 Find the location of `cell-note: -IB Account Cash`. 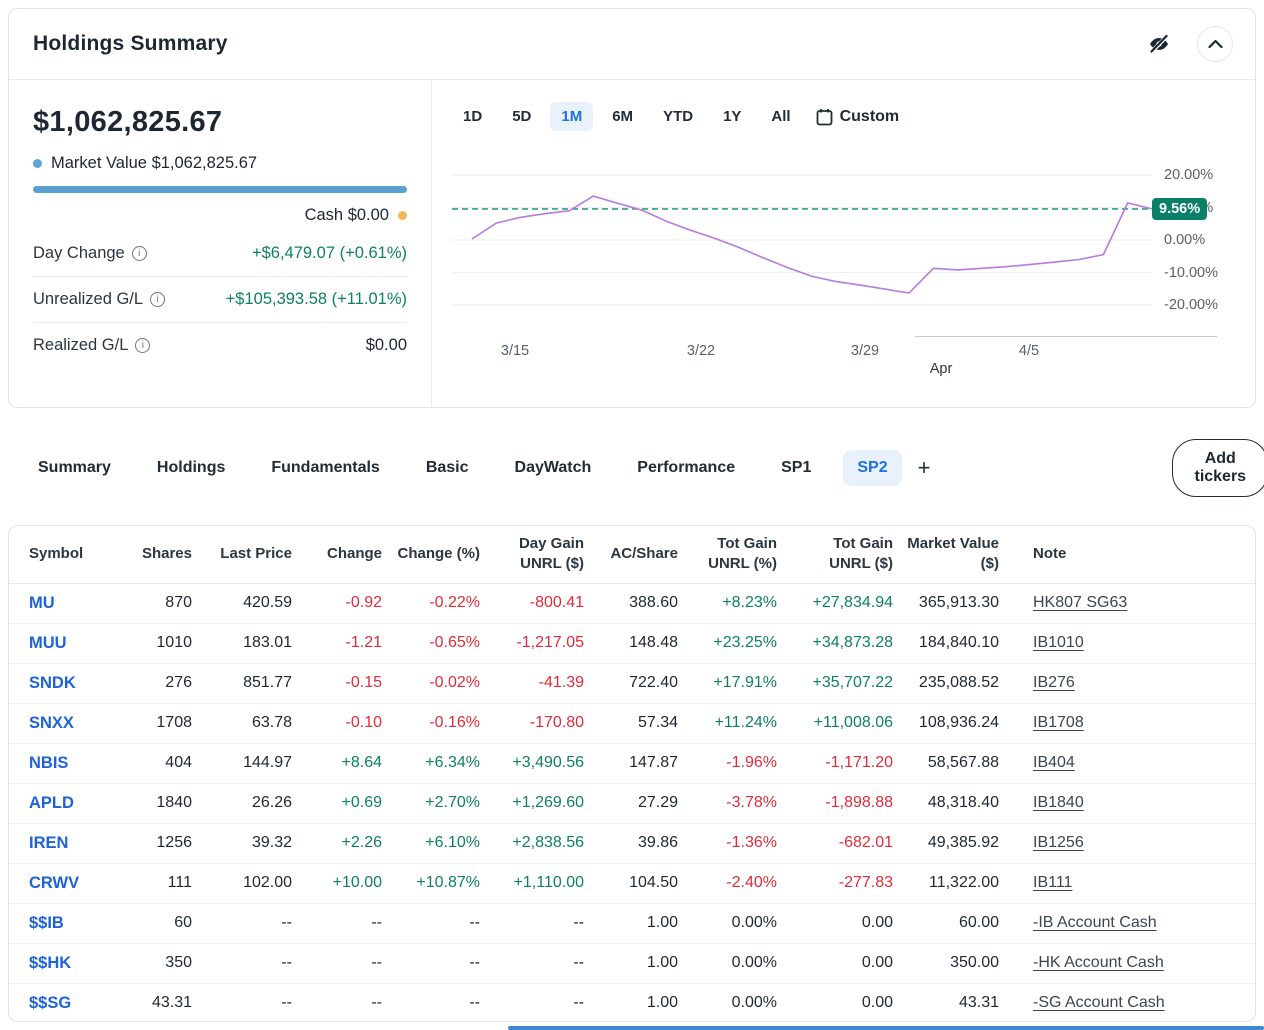

cell-note: -IB Account Cash is located at coordinates (1129, 923).